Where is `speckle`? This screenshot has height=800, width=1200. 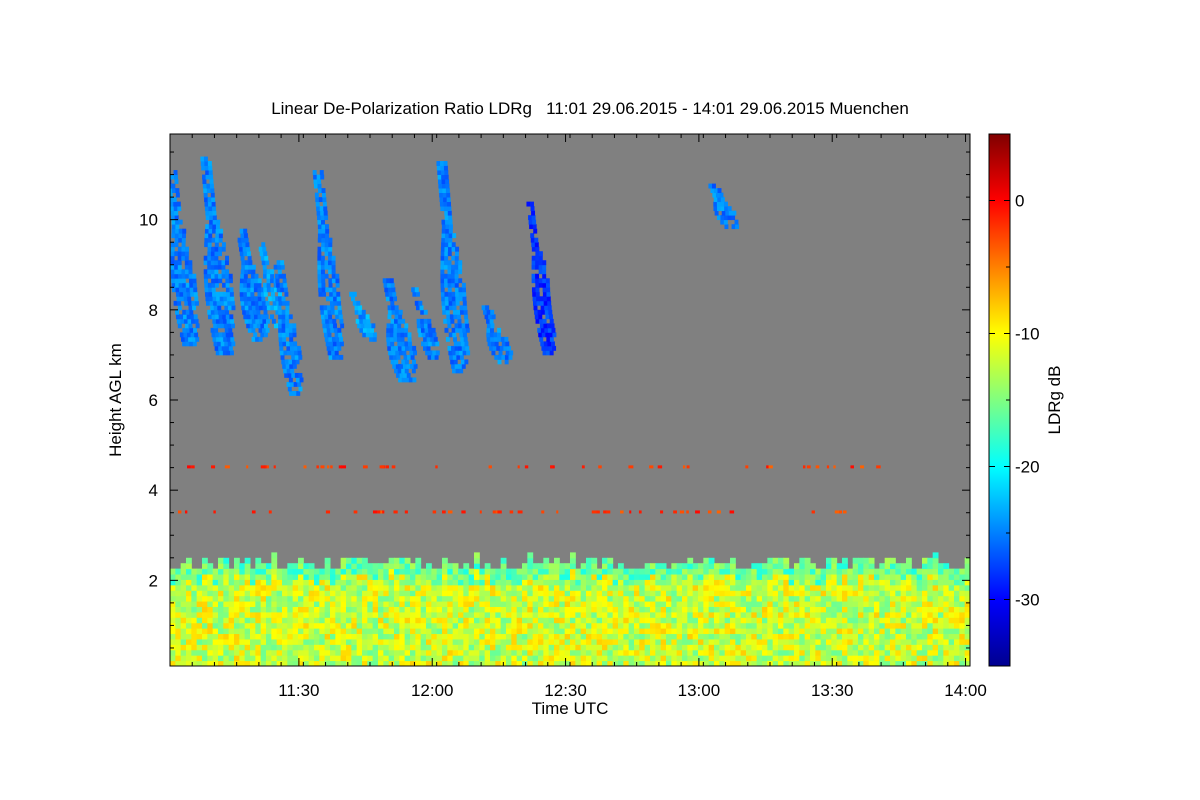
speckle is located at coordinates (393, 467).